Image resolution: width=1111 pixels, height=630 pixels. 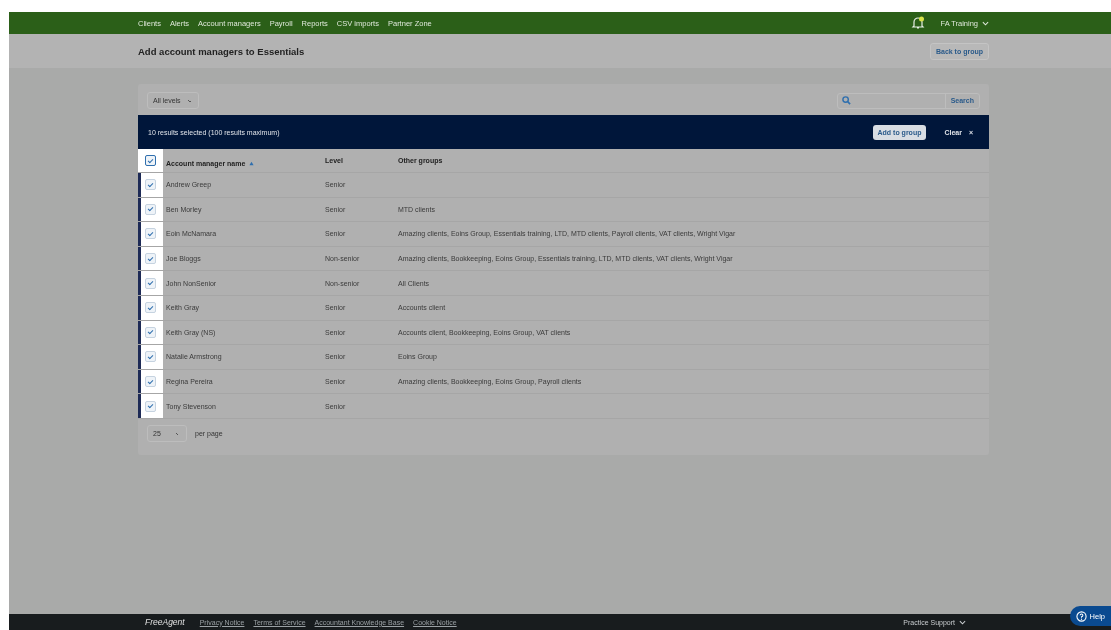 What do you see at coordinates (846, 100) in the screenshot?
I see `search-icon` at bounding box center [846, 100].